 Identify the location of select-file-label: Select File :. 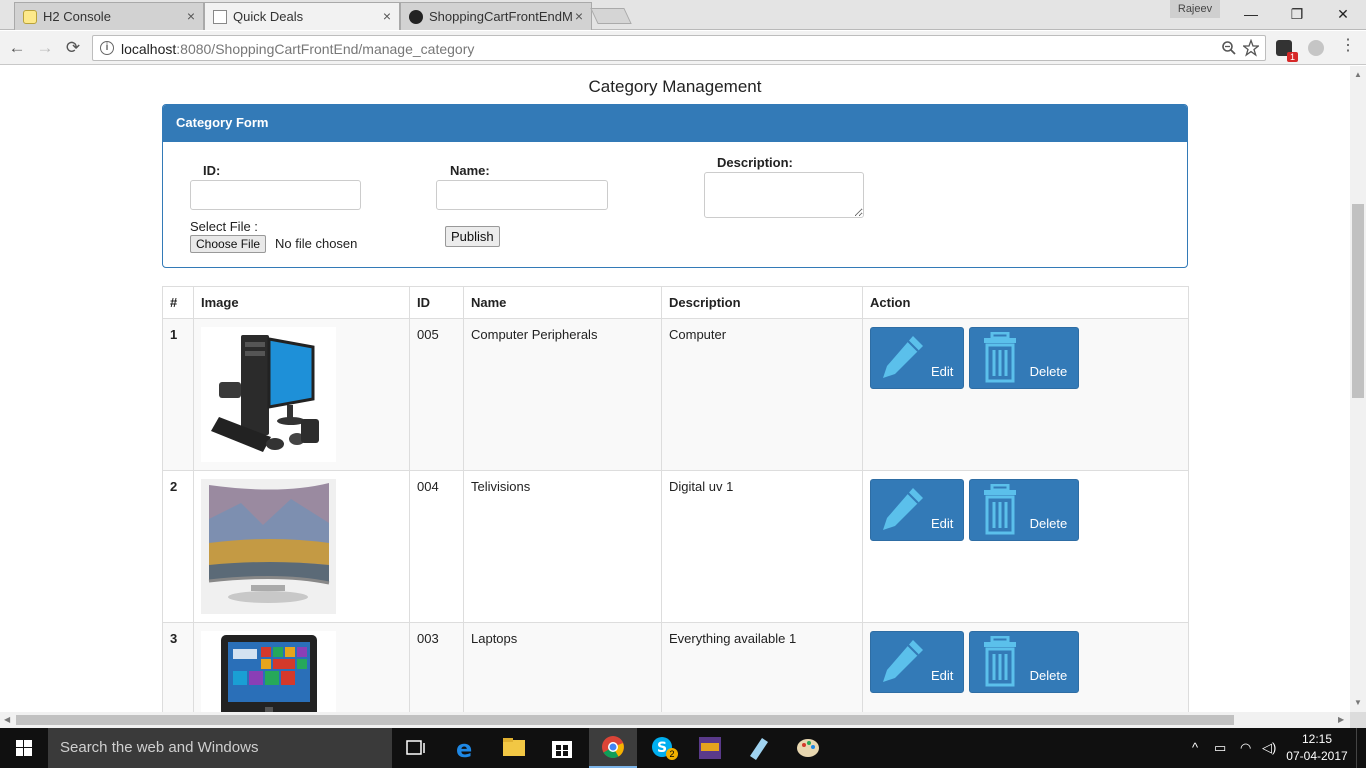
(224, 226).